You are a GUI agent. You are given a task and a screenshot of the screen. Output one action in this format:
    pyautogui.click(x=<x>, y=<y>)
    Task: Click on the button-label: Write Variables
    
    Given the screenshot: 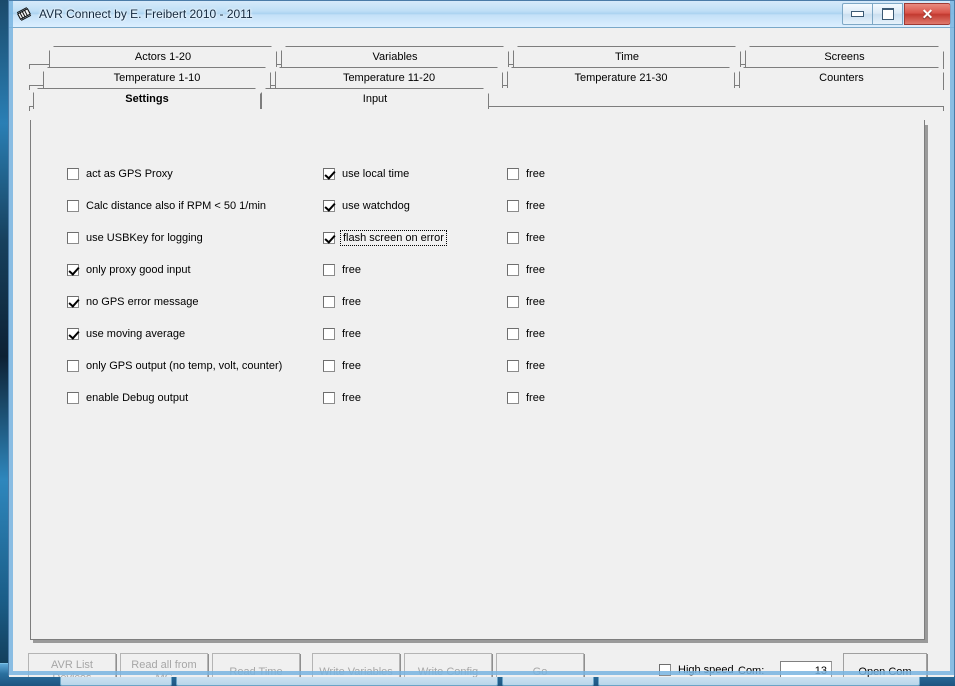 What is the action you would take?
    pyautogui.click(x=356, y=671)
    